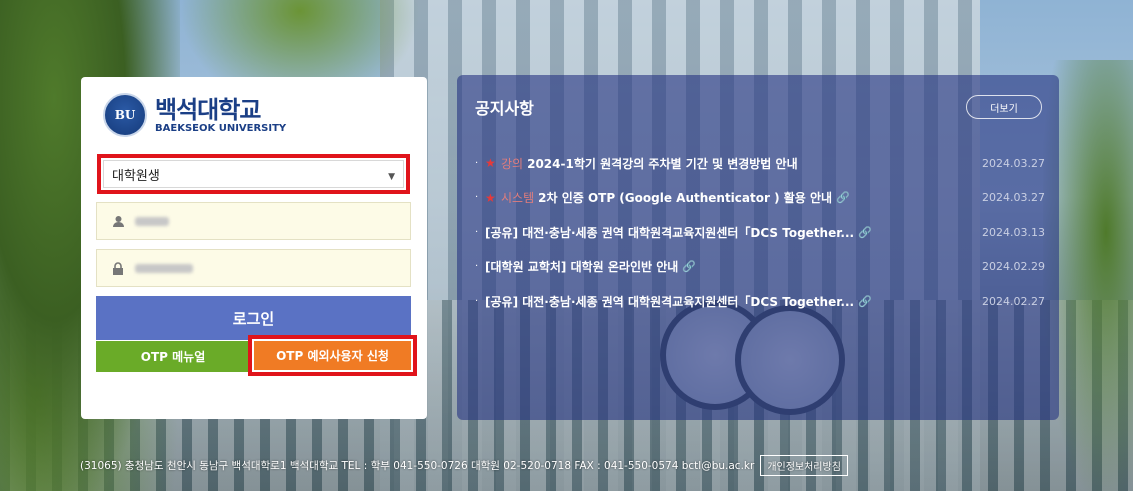 The width and height of the screenshot is (1133, 491). What do you see at coordinates (253, 318) in the screenshot?
I see `login-button: 로그인` at bounding box center [253, 318].